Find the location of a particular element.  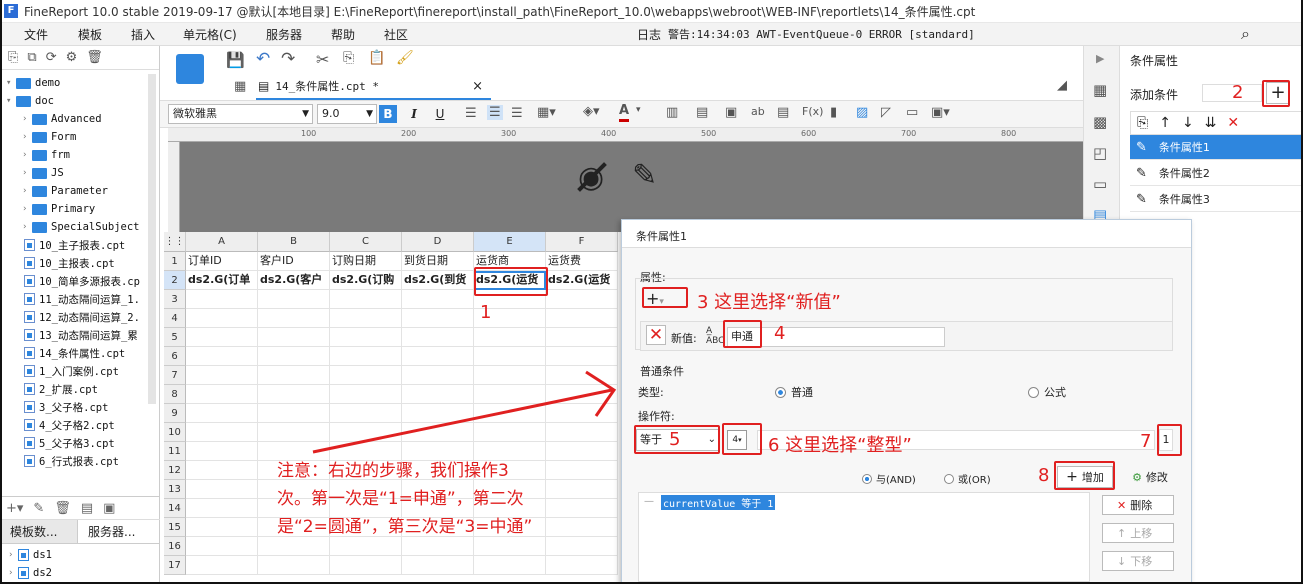

column-header: D is located at coordinates (438, 242).